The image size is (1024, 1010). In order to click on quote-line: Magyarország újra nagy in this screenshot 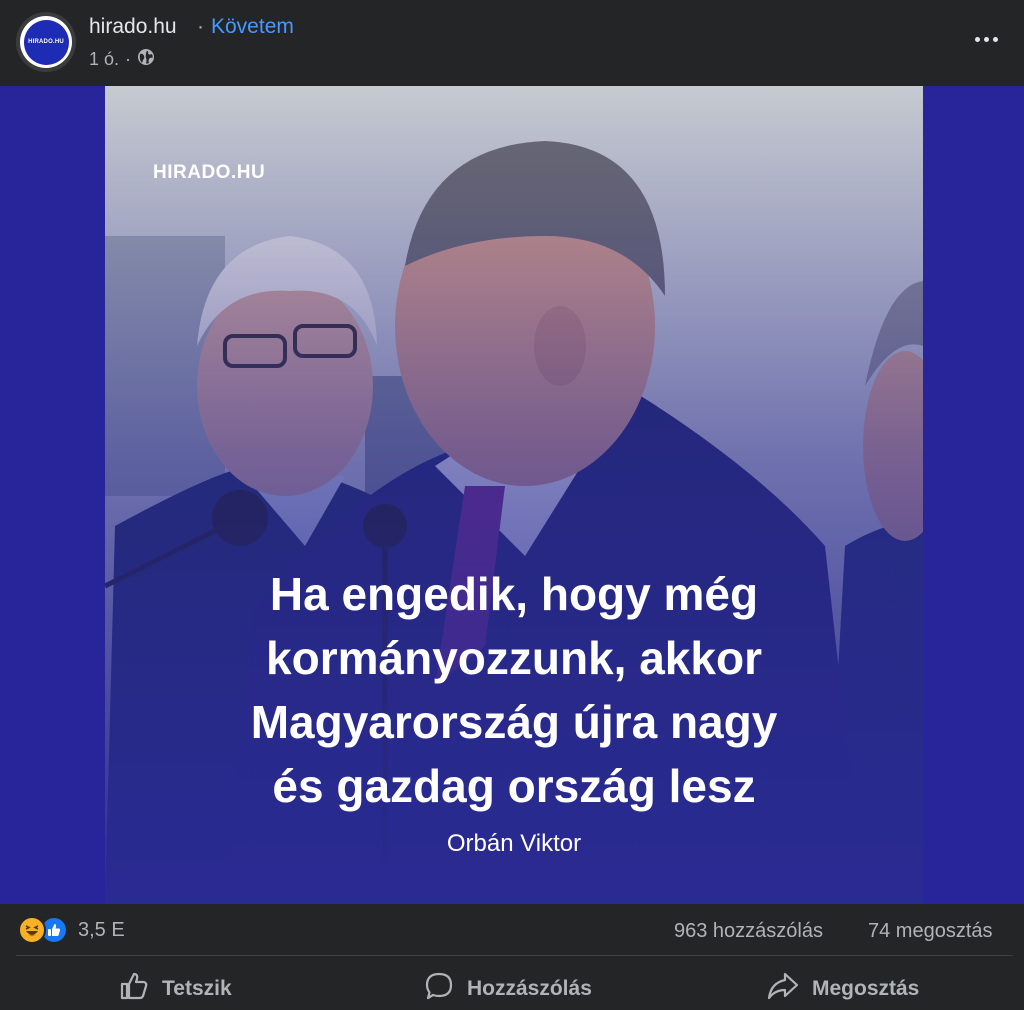, I will do `click(514, 722)`.